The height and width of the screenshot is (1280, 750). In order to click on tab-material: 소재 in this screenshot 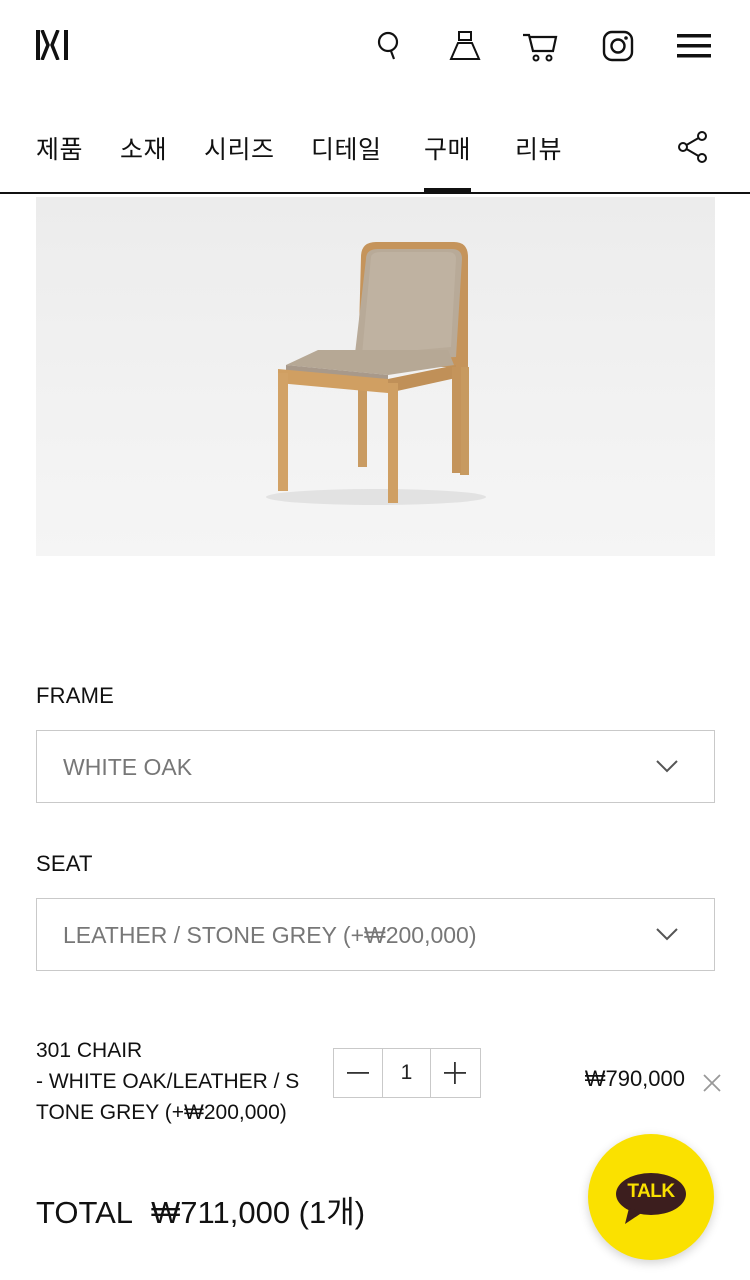, I will do `click(143, 148)`.